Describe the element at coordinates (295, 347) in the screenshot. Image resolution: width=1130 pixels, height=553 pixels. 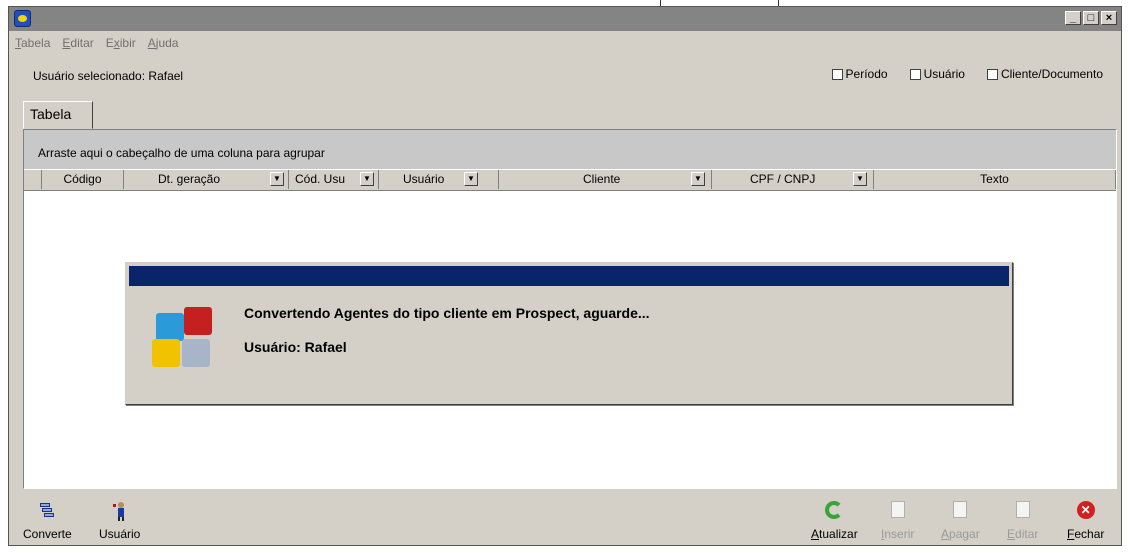
I see `dialog-user: Usuário: Rafael` at that location.